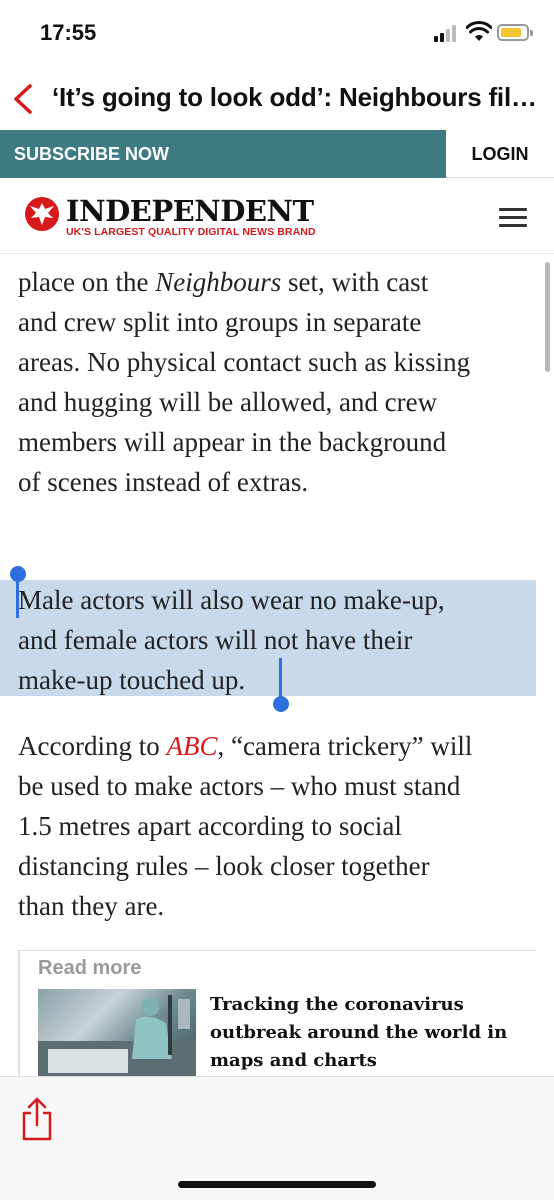  What do you see at coordinates (245, 746) in the screenshot?
I see `article-line: According to ABC, “camera trickery” will` at bounding box center [245, 746].